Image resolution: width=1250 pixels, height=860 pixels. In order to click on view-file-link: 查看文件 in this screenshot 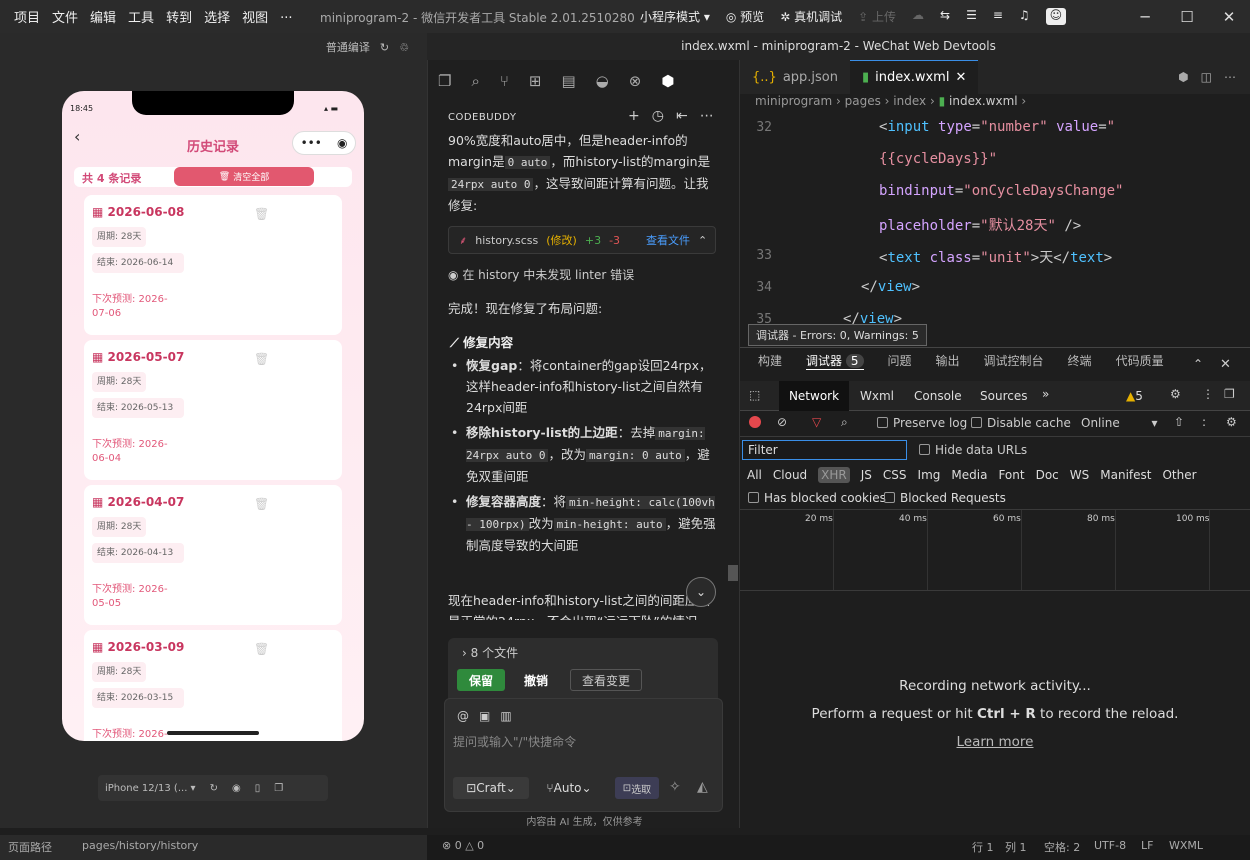, I will do `click(668, 240)`.